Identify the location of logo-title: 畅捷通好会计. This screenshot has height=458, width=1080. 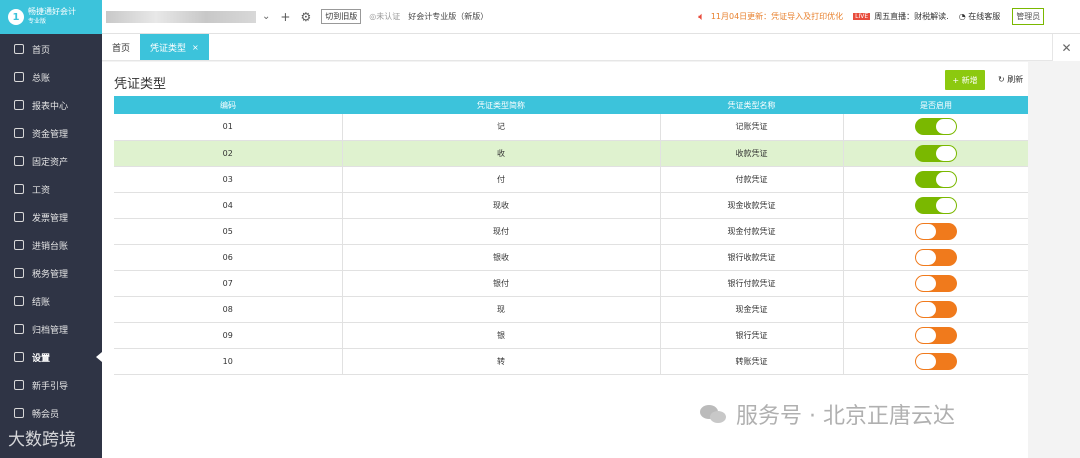
(52, 11).